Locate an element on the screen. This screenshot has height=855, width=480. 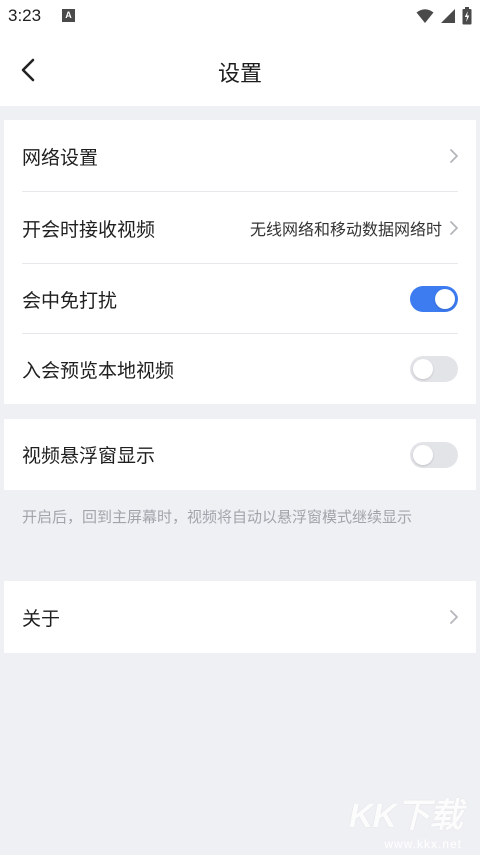
watermark-url: www.kkx.net is located at coordinates (423, 844).